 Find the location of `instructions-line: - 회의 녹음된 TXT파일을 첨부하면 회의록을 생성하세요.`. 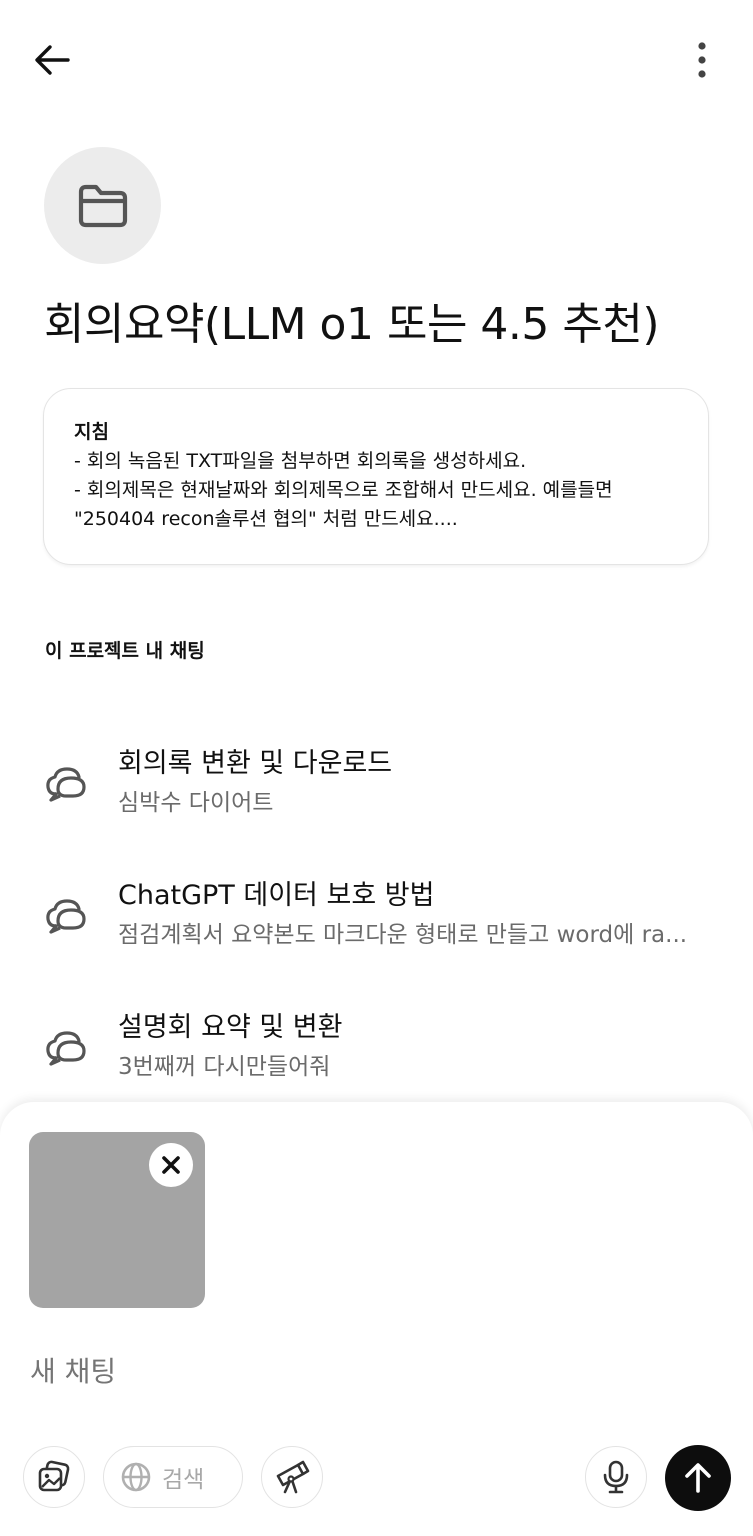

instructions-line: - 회의 녹음된 TXT파일을 첨부하면 회의록을 생성하세요. is located at coordinates (300, 461).